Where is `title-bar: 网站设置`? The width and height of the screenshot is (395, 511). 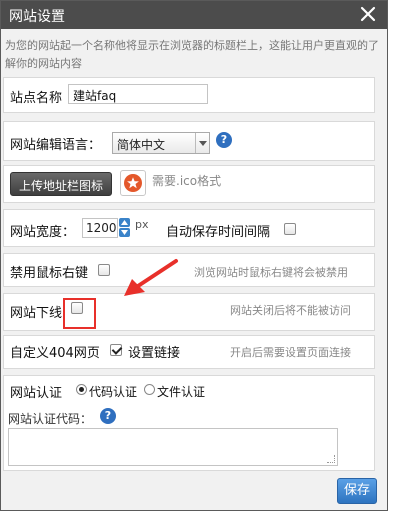
title-bar: 网站设置 is located at coordinates (194, 15).